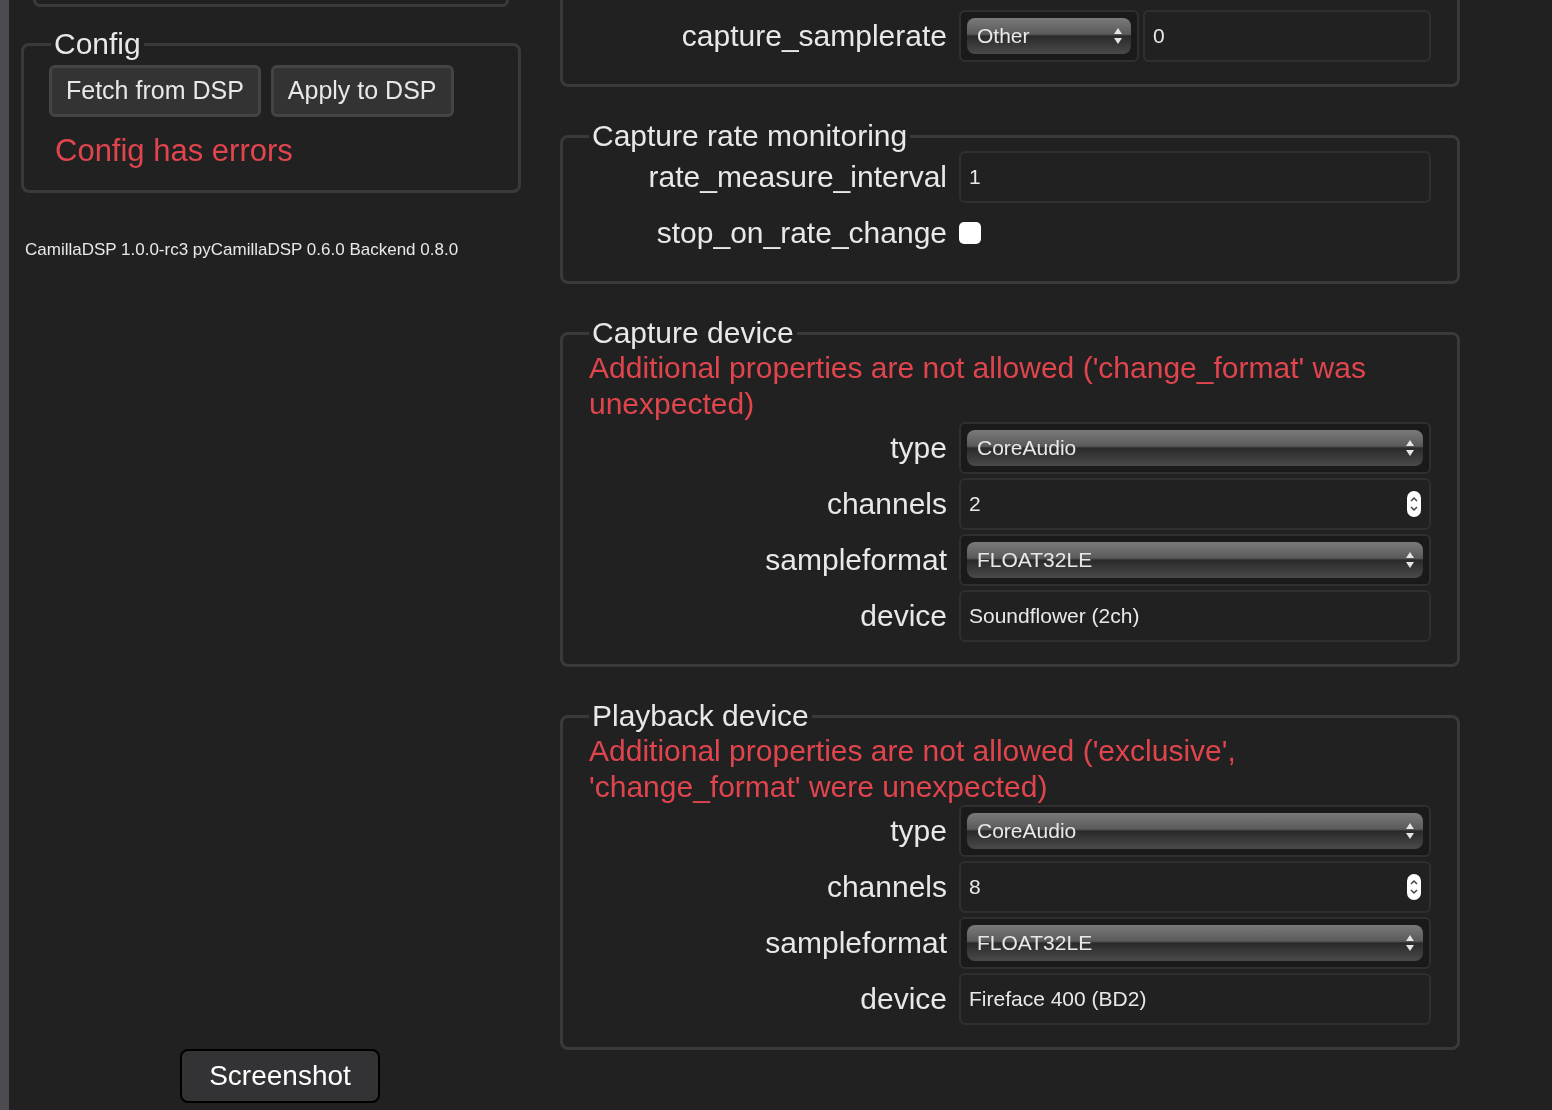 This screenshot has height=1110, width=1552. What do you see at coordinates (362, 91) in the screenshot?
I see `dsp-button: Apply to DSP` at bounding box center [362, 91].